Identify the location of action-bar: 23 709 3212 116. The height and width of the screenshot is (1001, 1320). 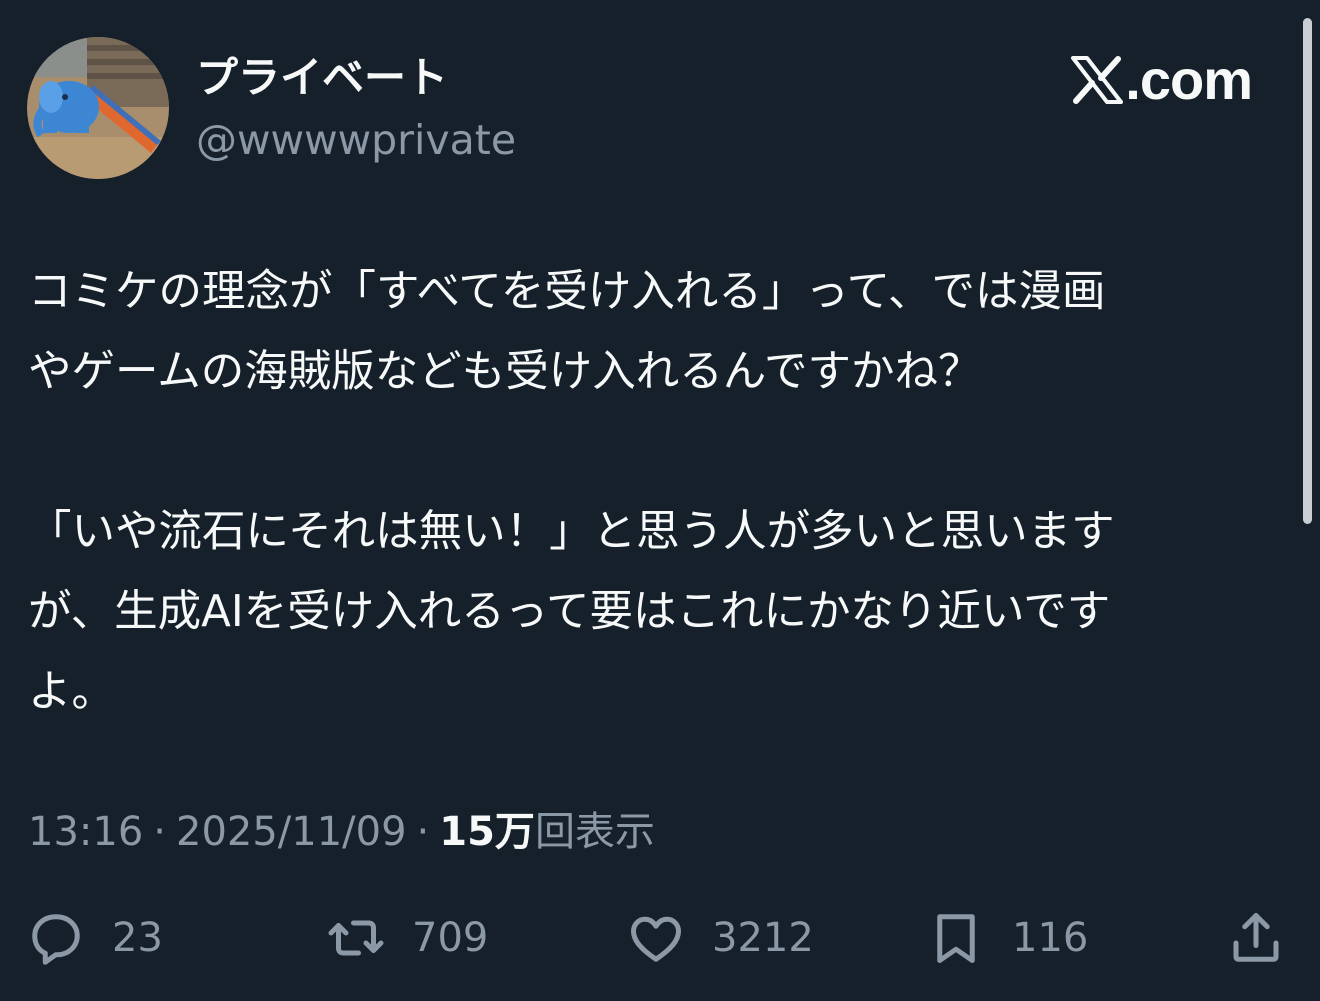
(660, 938).